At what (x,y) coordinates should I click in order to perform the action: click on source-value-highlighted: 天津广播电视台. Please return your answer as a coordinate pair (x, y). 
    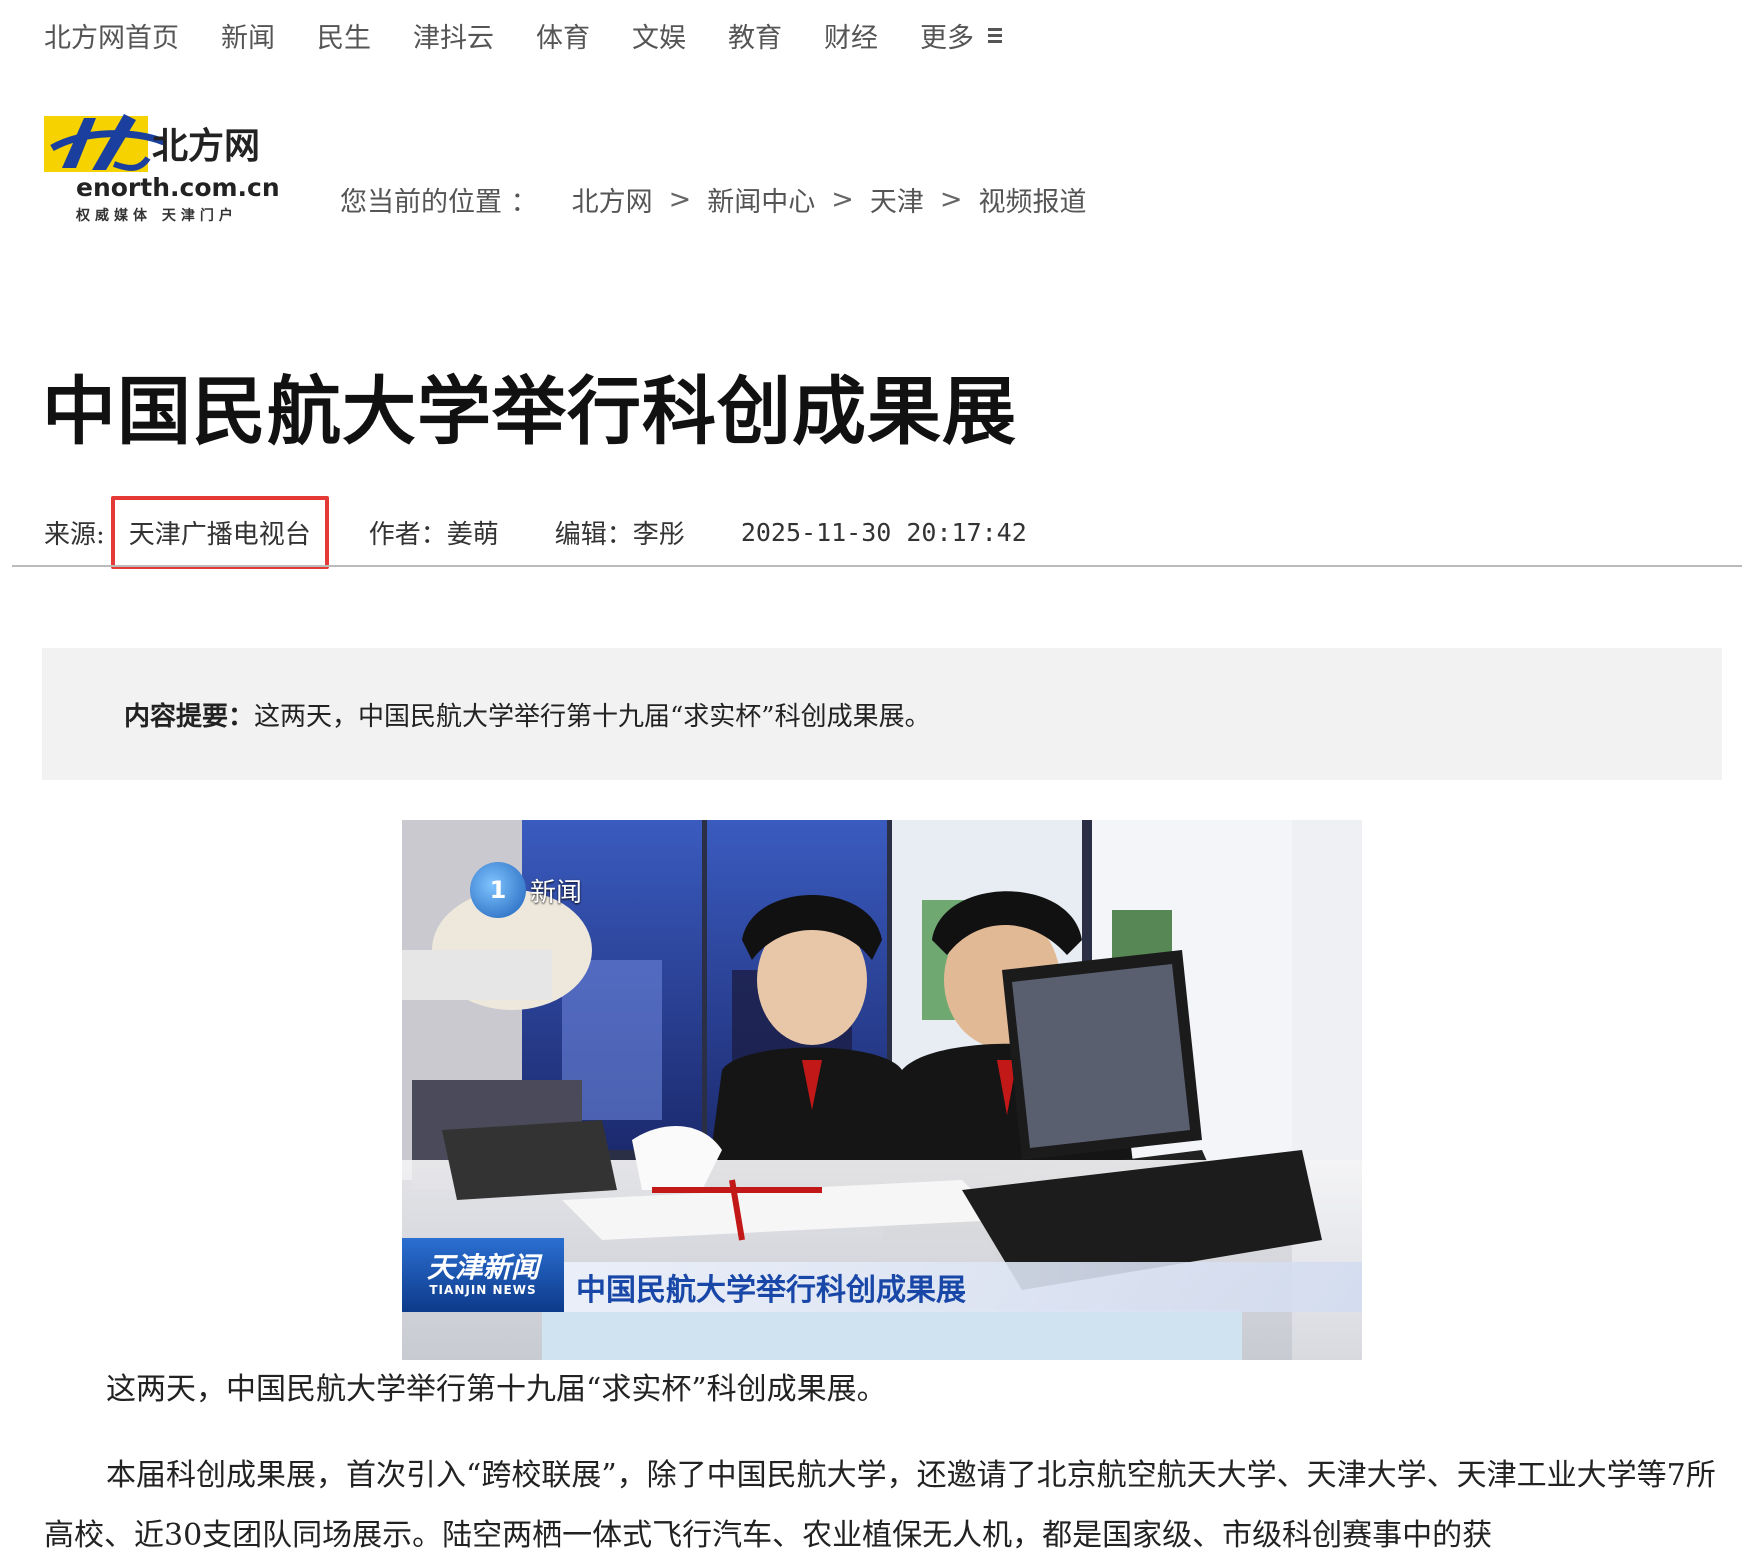
    Looking at the image, I should click on (219, 532).